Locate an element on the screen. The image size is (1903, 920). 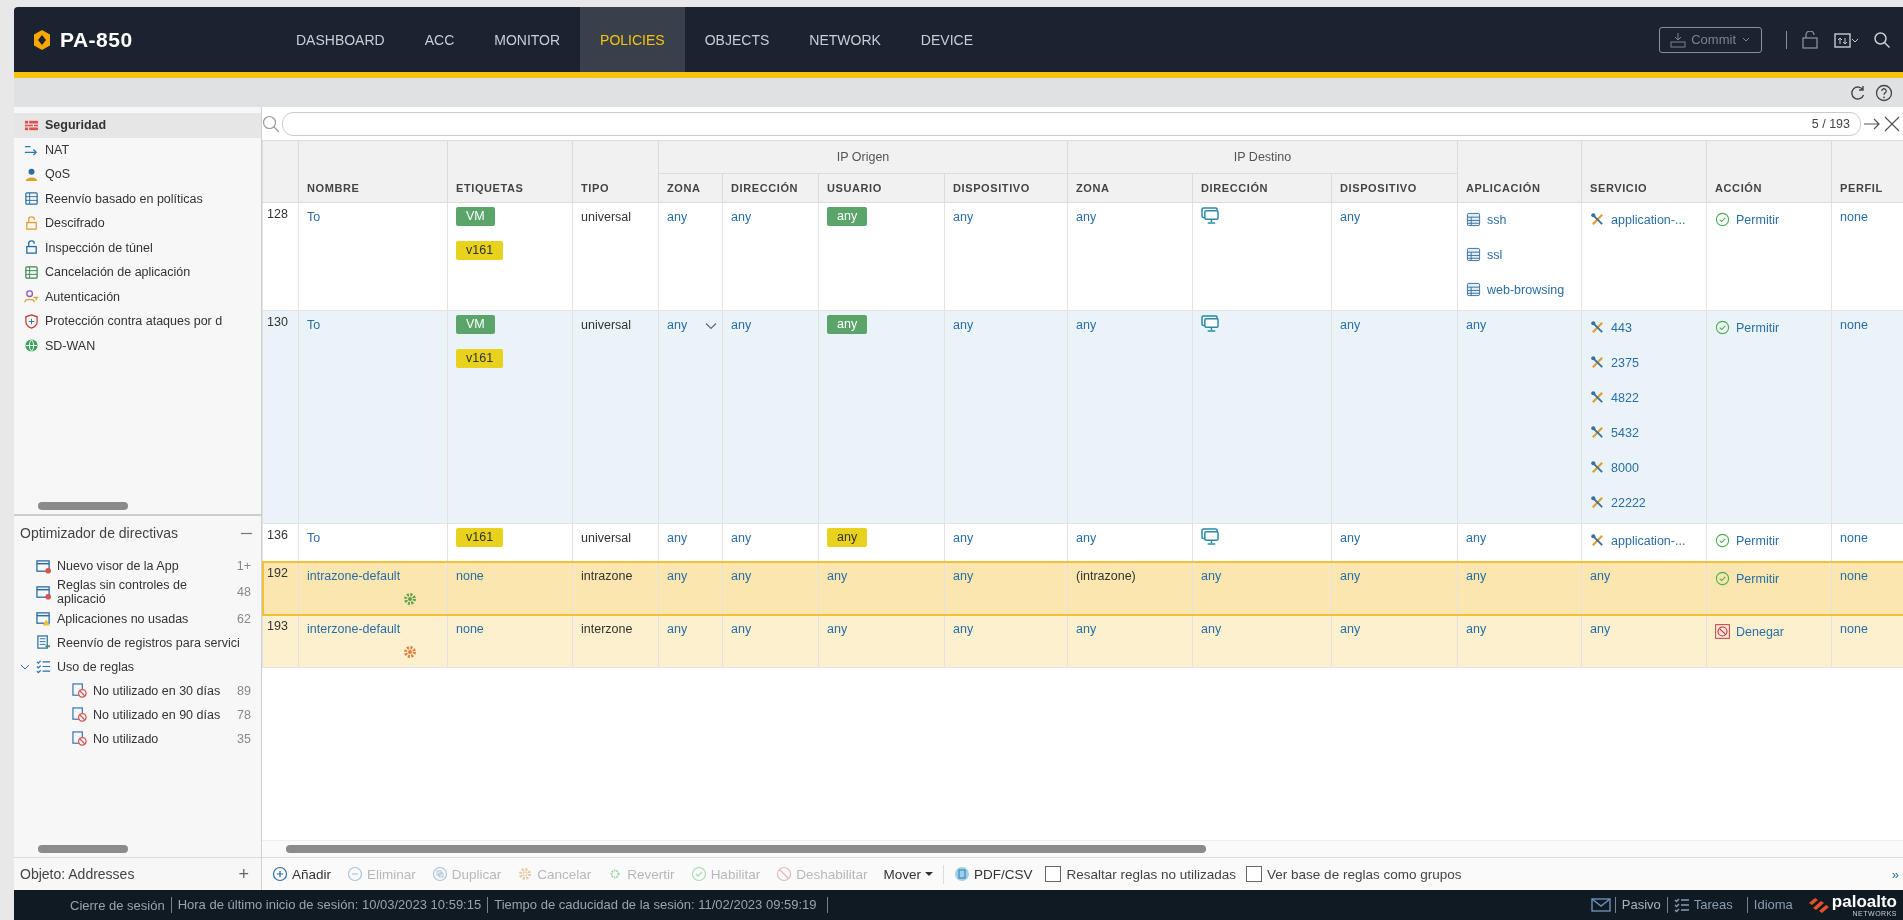
optimizer-item: Reenvío de registros para servici is located at coordinates (137, 642).